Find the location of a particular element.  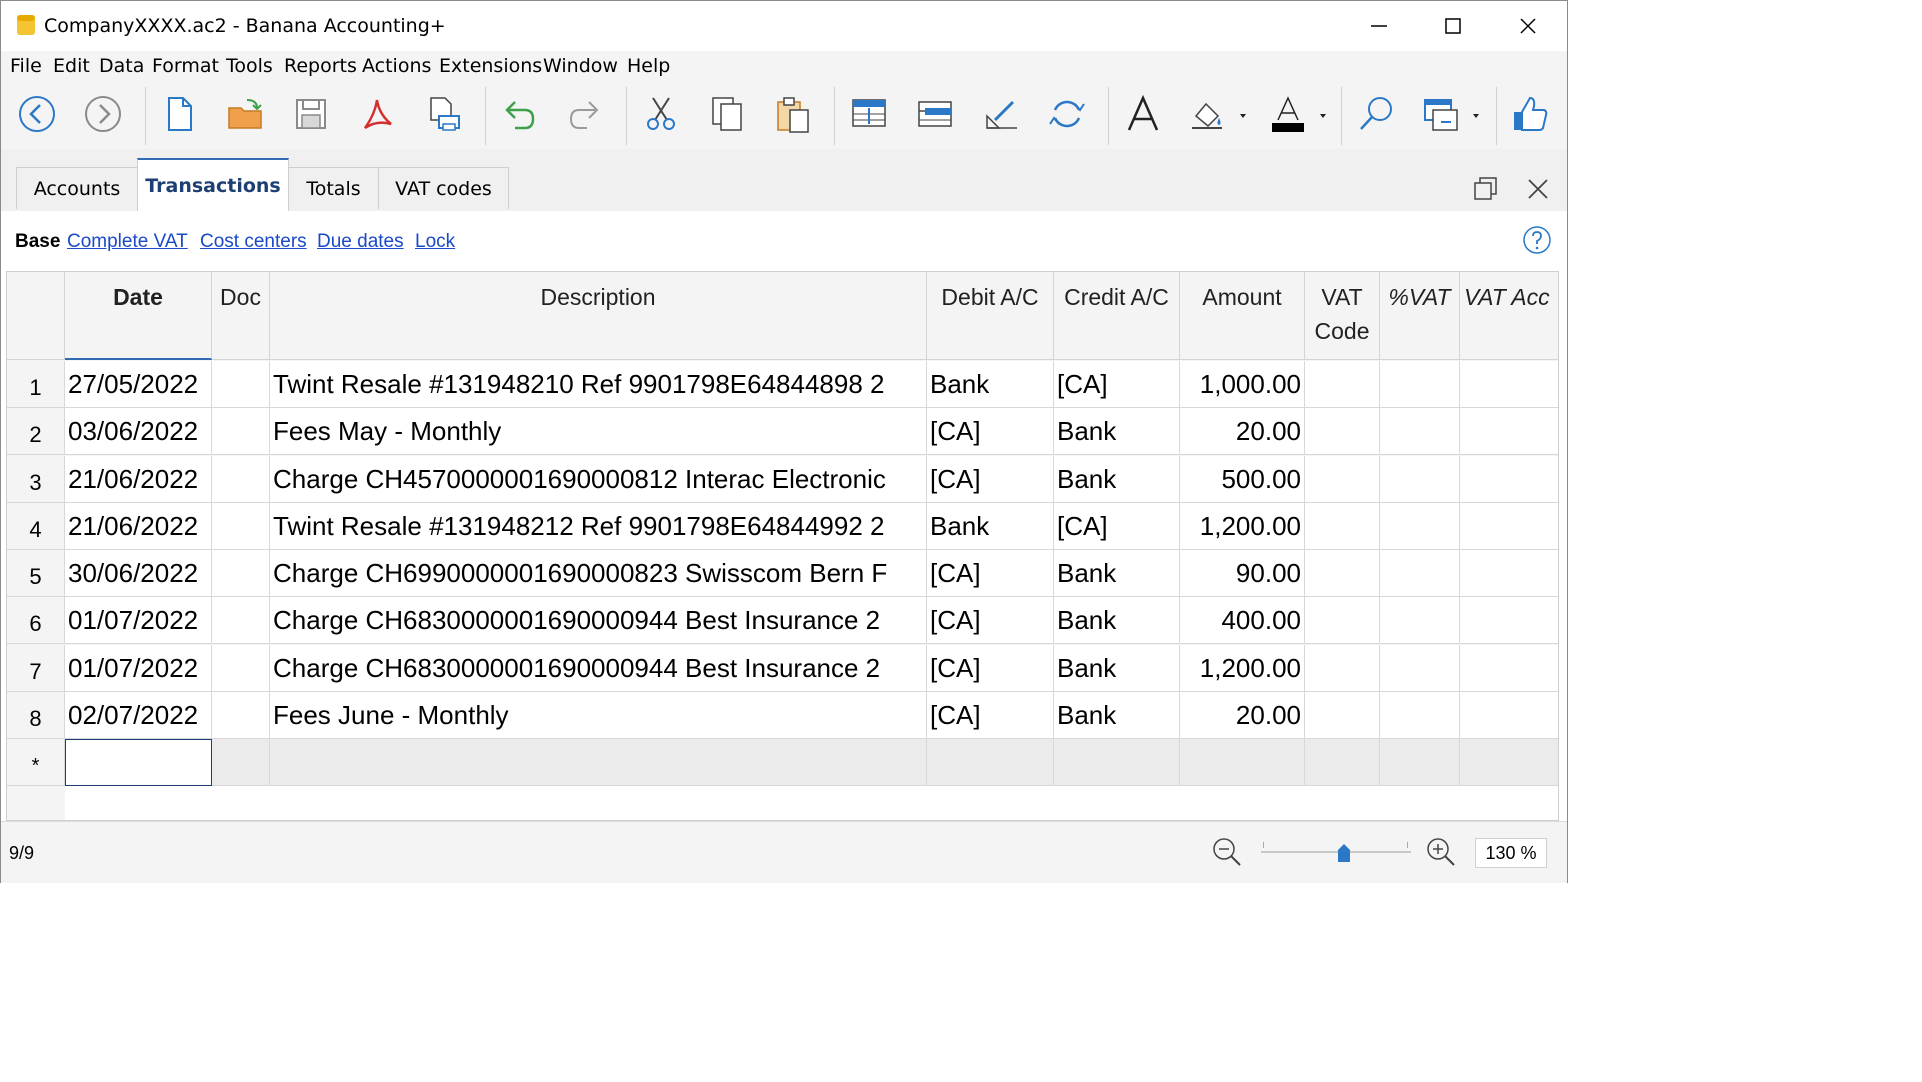

view-complete-vat: Complete VAT is located at coordinates (127, 242).